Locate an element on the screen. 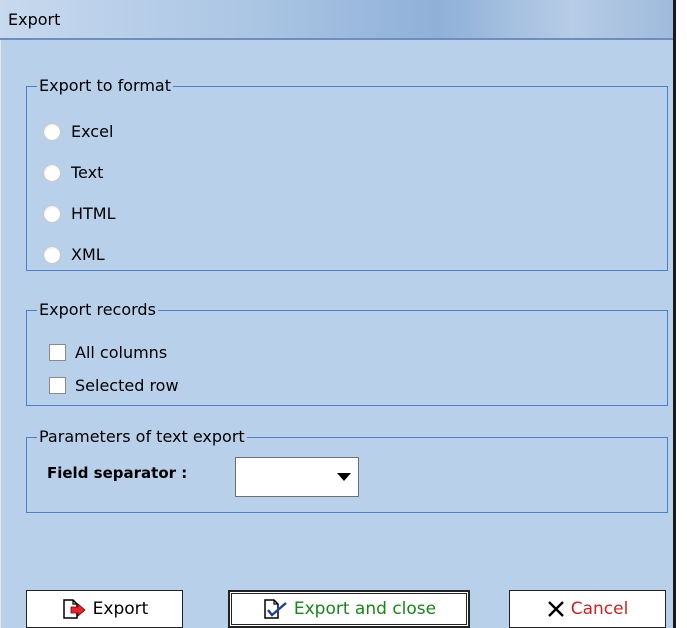  title-bar: Export is located at coordinates (336, 20).